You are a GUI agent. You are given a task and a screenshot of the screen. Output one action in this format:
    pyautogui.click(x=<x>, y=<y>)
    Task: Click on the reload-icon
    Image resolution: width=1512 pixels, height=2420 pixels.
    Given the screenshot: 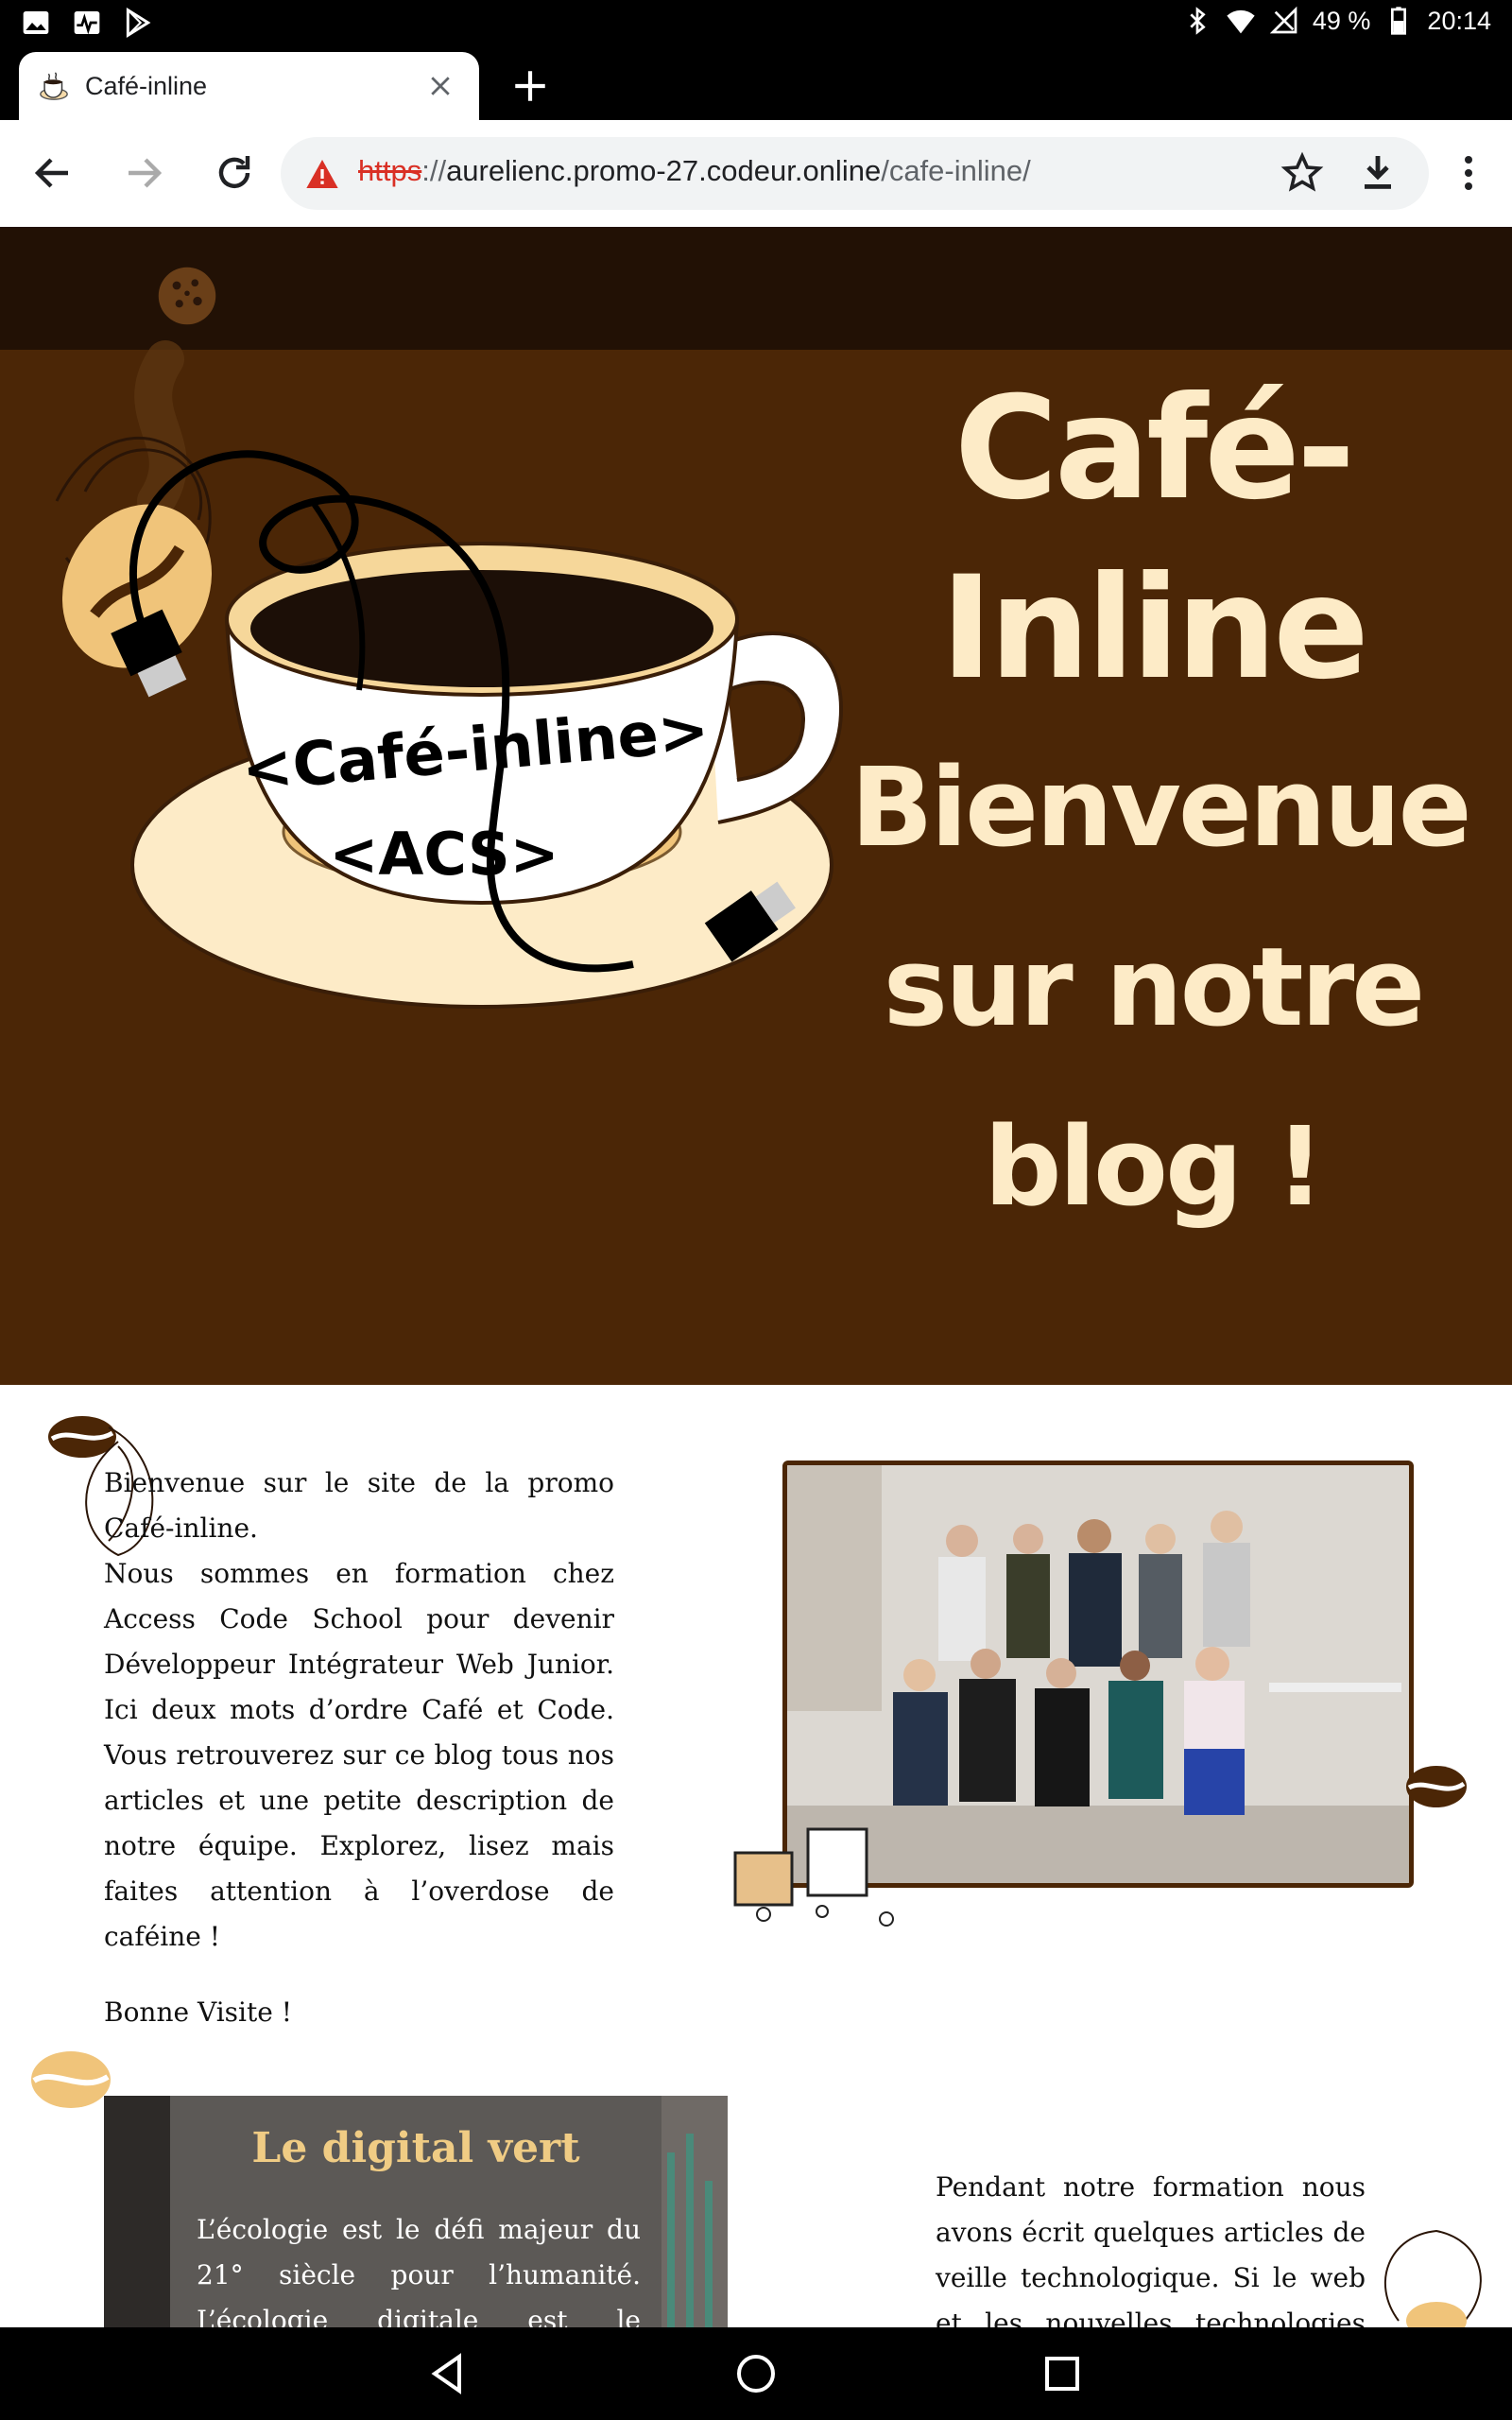 What is the action you would take?
    pyautogui.click(x=234, y=173)
    